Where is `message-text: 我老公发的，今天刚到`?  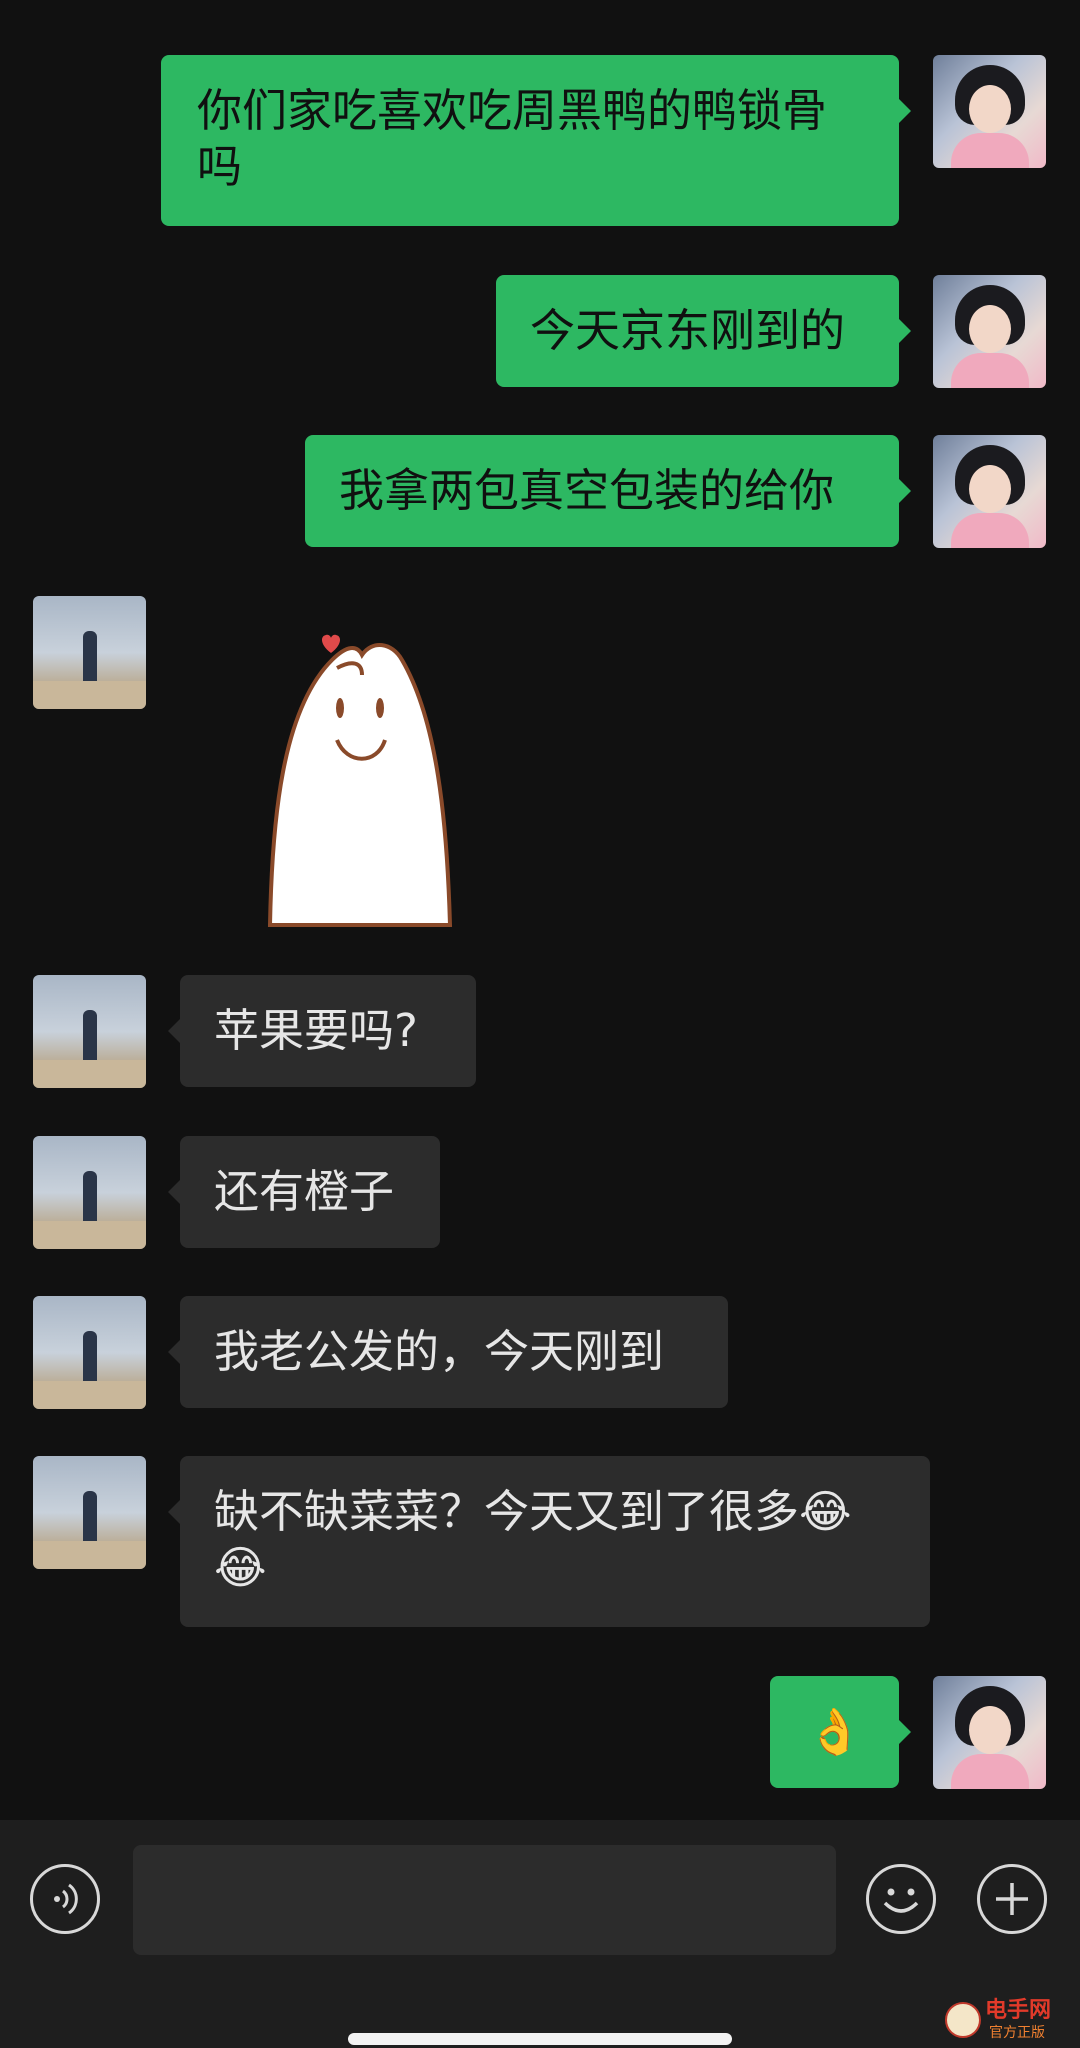 message-text: 我老公发的，今天刚到 is located at coordinates (439, 1351).